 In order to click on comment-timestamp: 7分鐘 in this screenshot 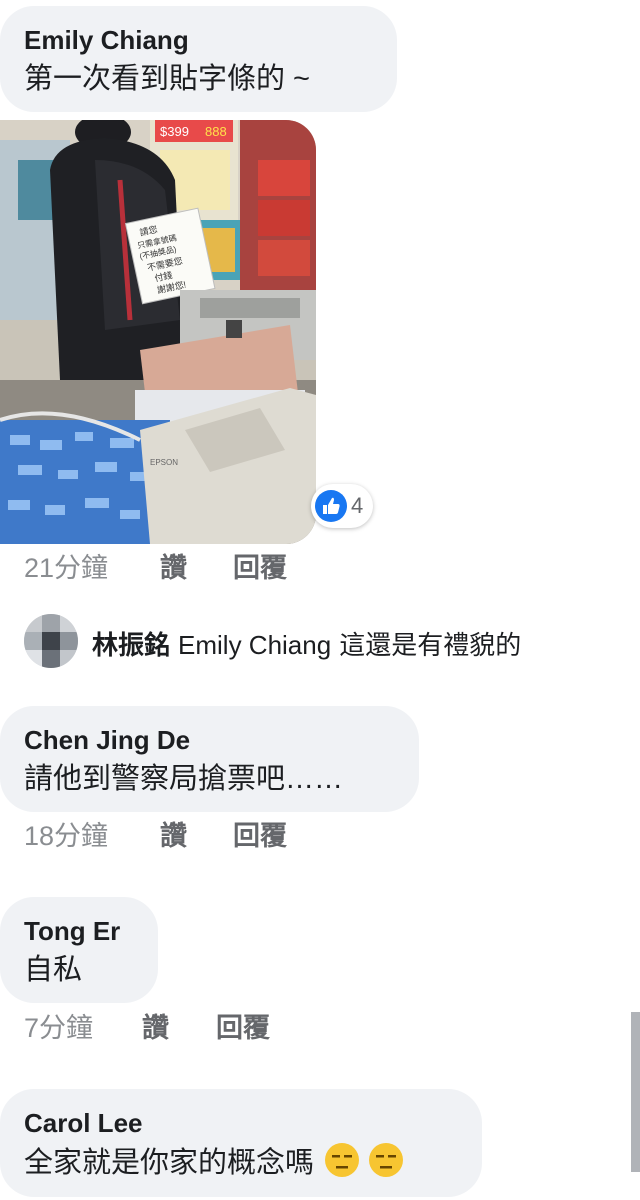, I will do `click(58, 1028)`.